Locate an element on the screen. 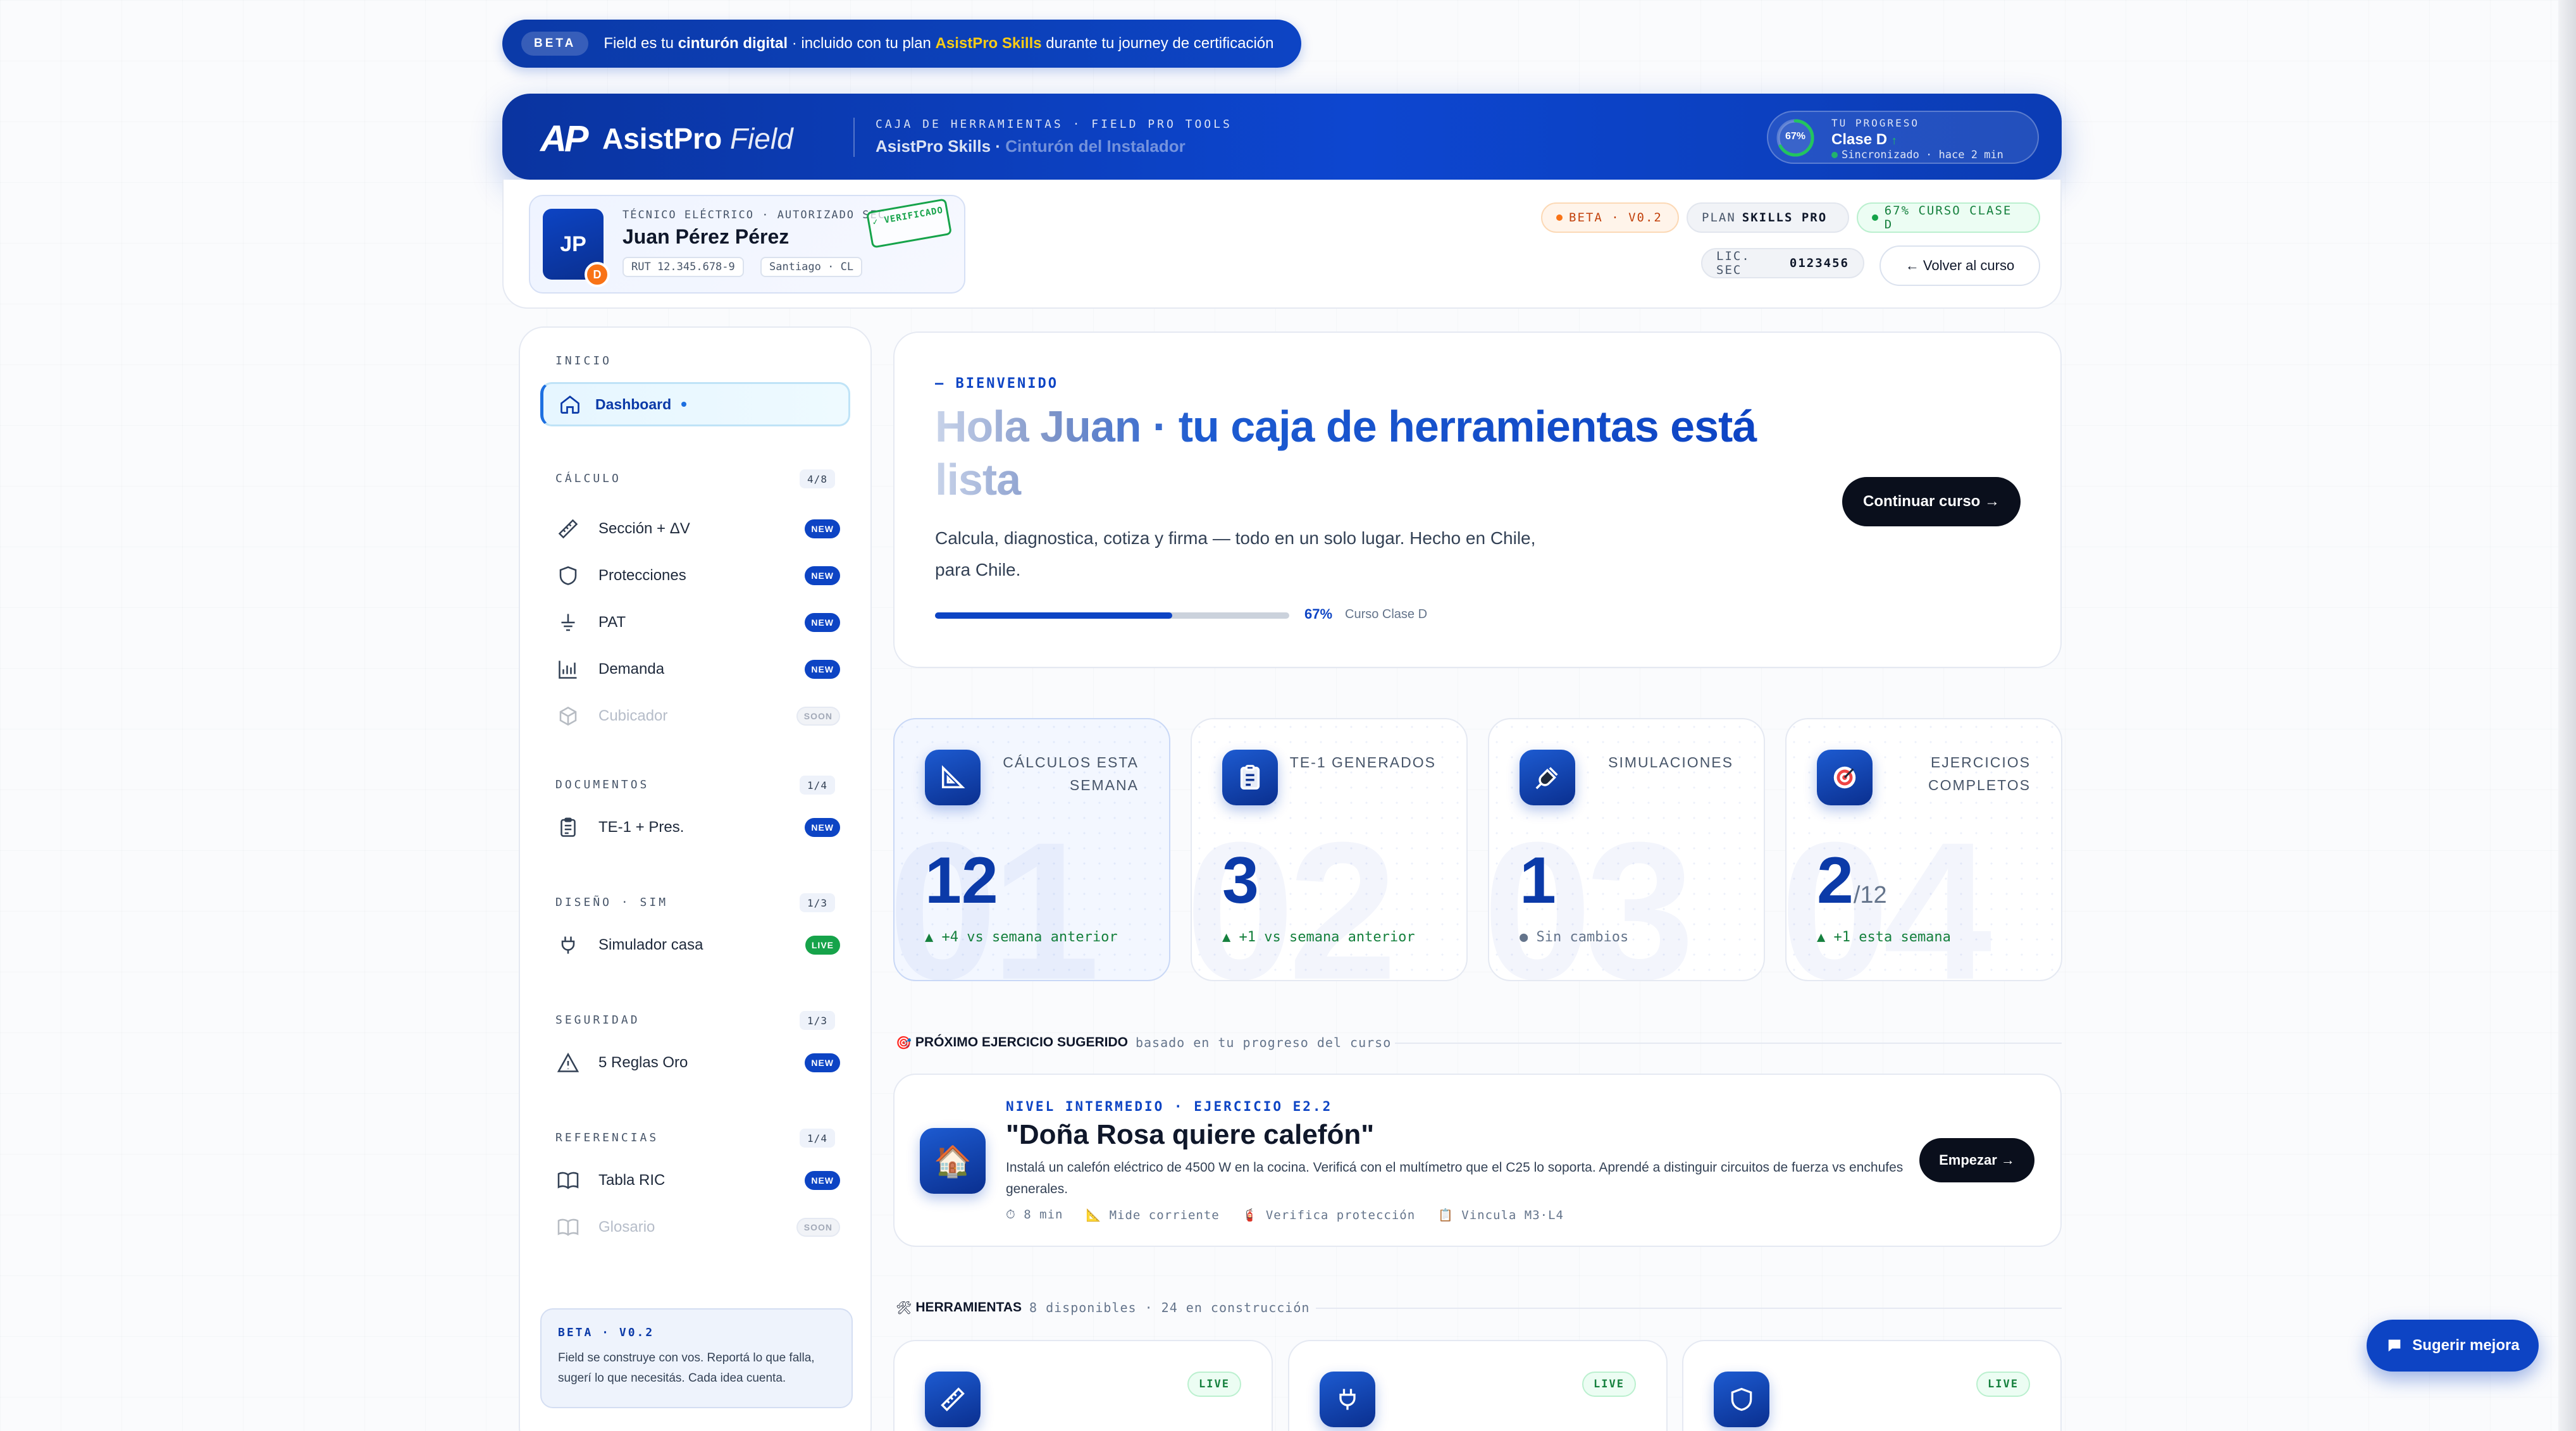  section-count: 1/3 is located at coordinates (818, 902).